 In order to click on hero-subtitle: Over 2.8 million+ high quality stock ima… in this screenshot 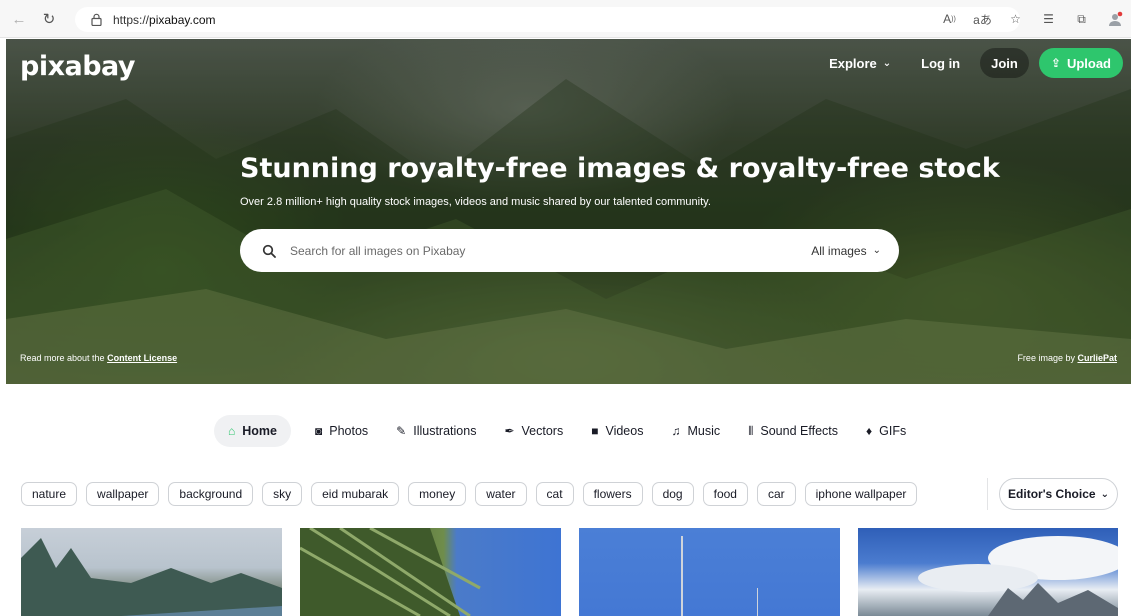, I will do `click(475, 202)`.